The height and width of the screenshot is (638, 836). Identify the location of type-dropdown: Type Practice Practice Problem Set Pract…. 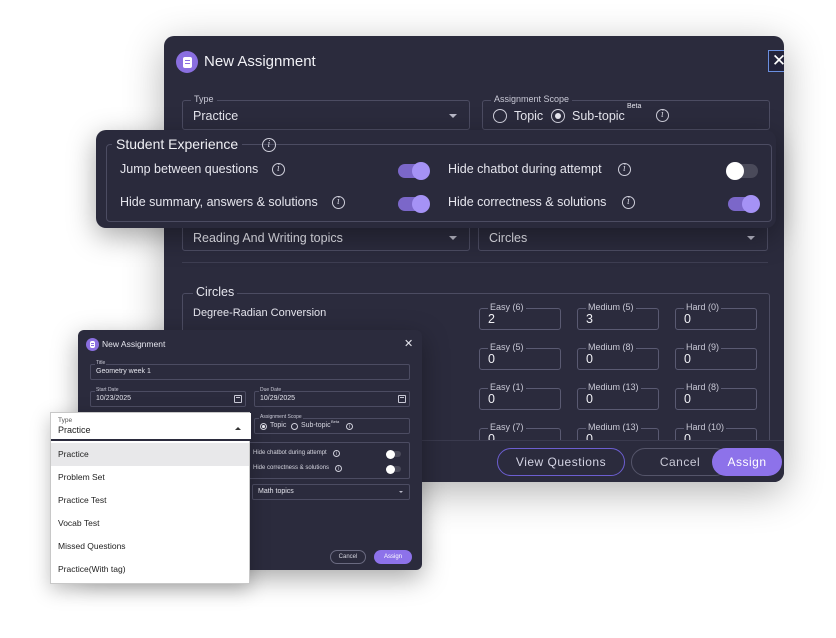
(150, 498).